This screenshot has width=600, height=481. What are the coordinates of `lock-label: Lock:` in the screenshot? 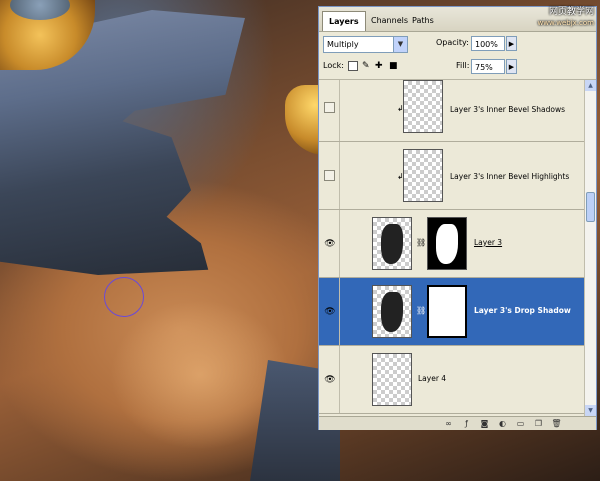 It's located at (333, 65).